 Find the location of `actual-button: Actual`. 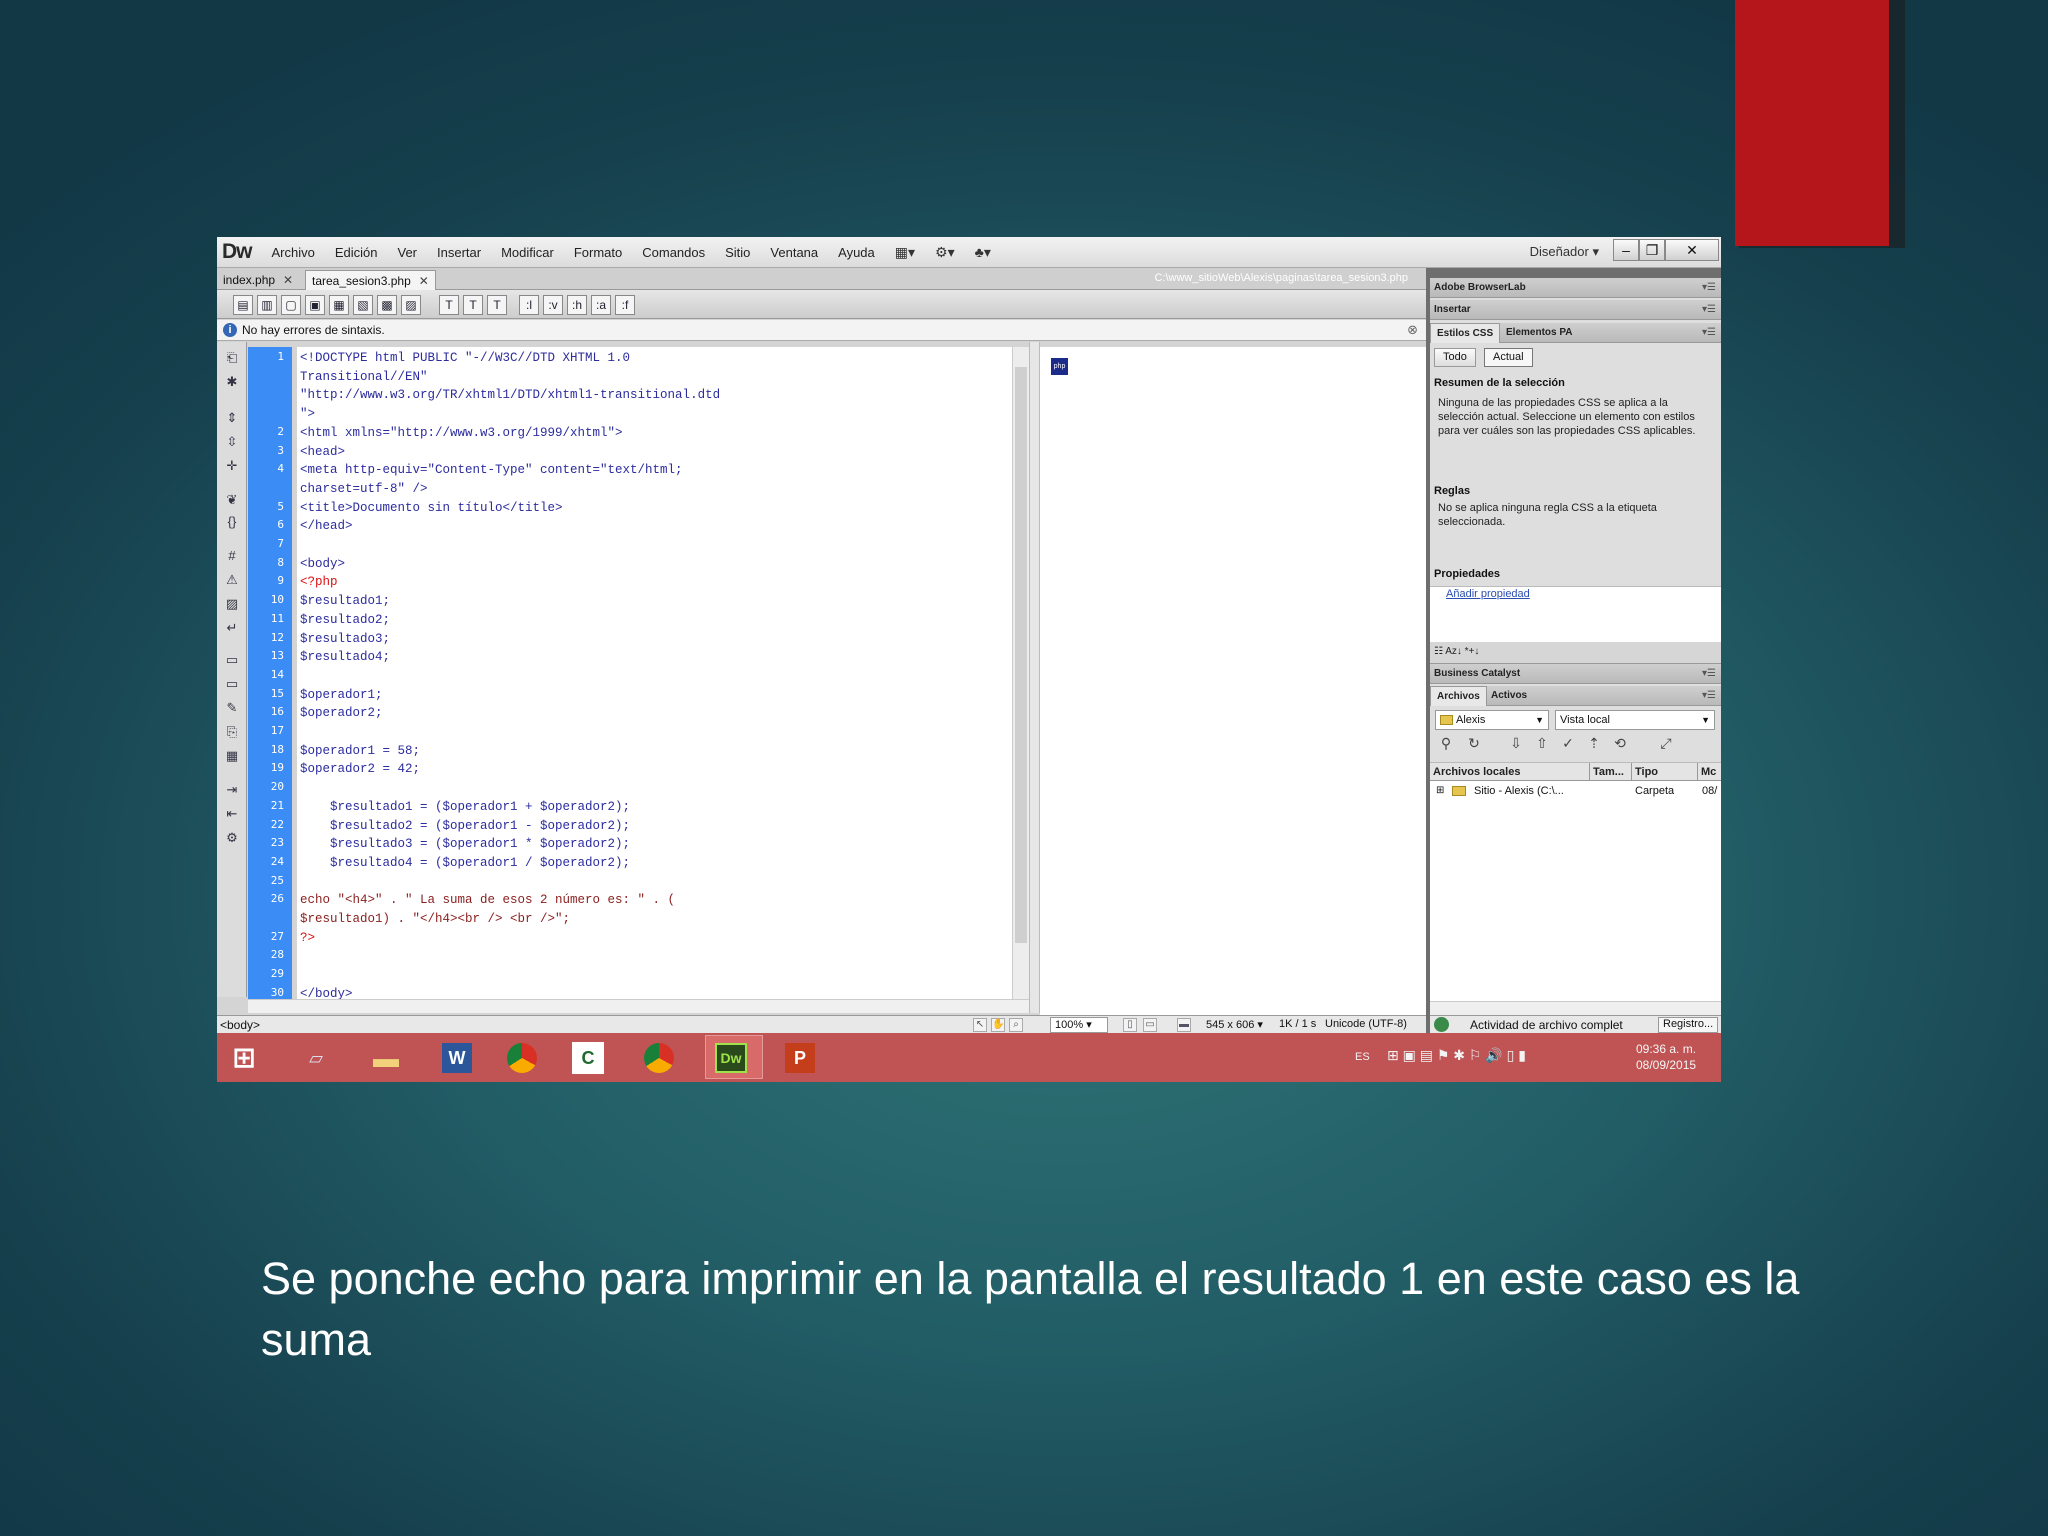

actual-button: Actual is located at coordinates (1508, 357).